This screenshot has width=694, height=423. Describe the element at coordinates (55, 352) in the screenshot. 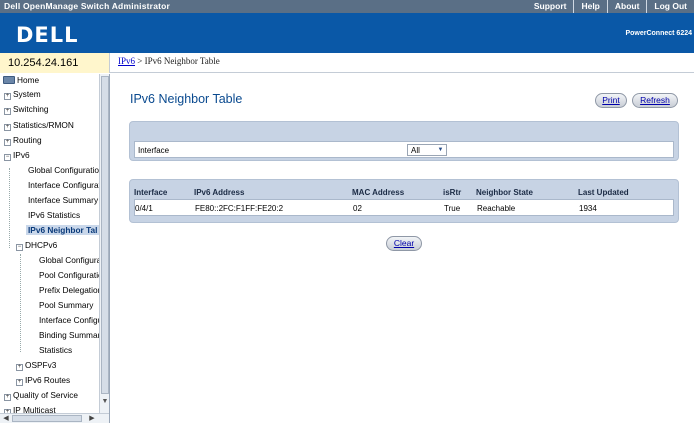

I see `nav-dhcpv6-statistics: Statistics` at that location.